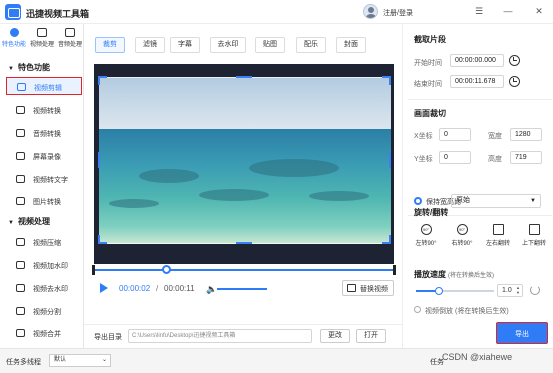  What do you see at coordinates (104, 360) in the screenshot?
I see `chevron-down-icon: ⌄` at bounding box center [104, 360].